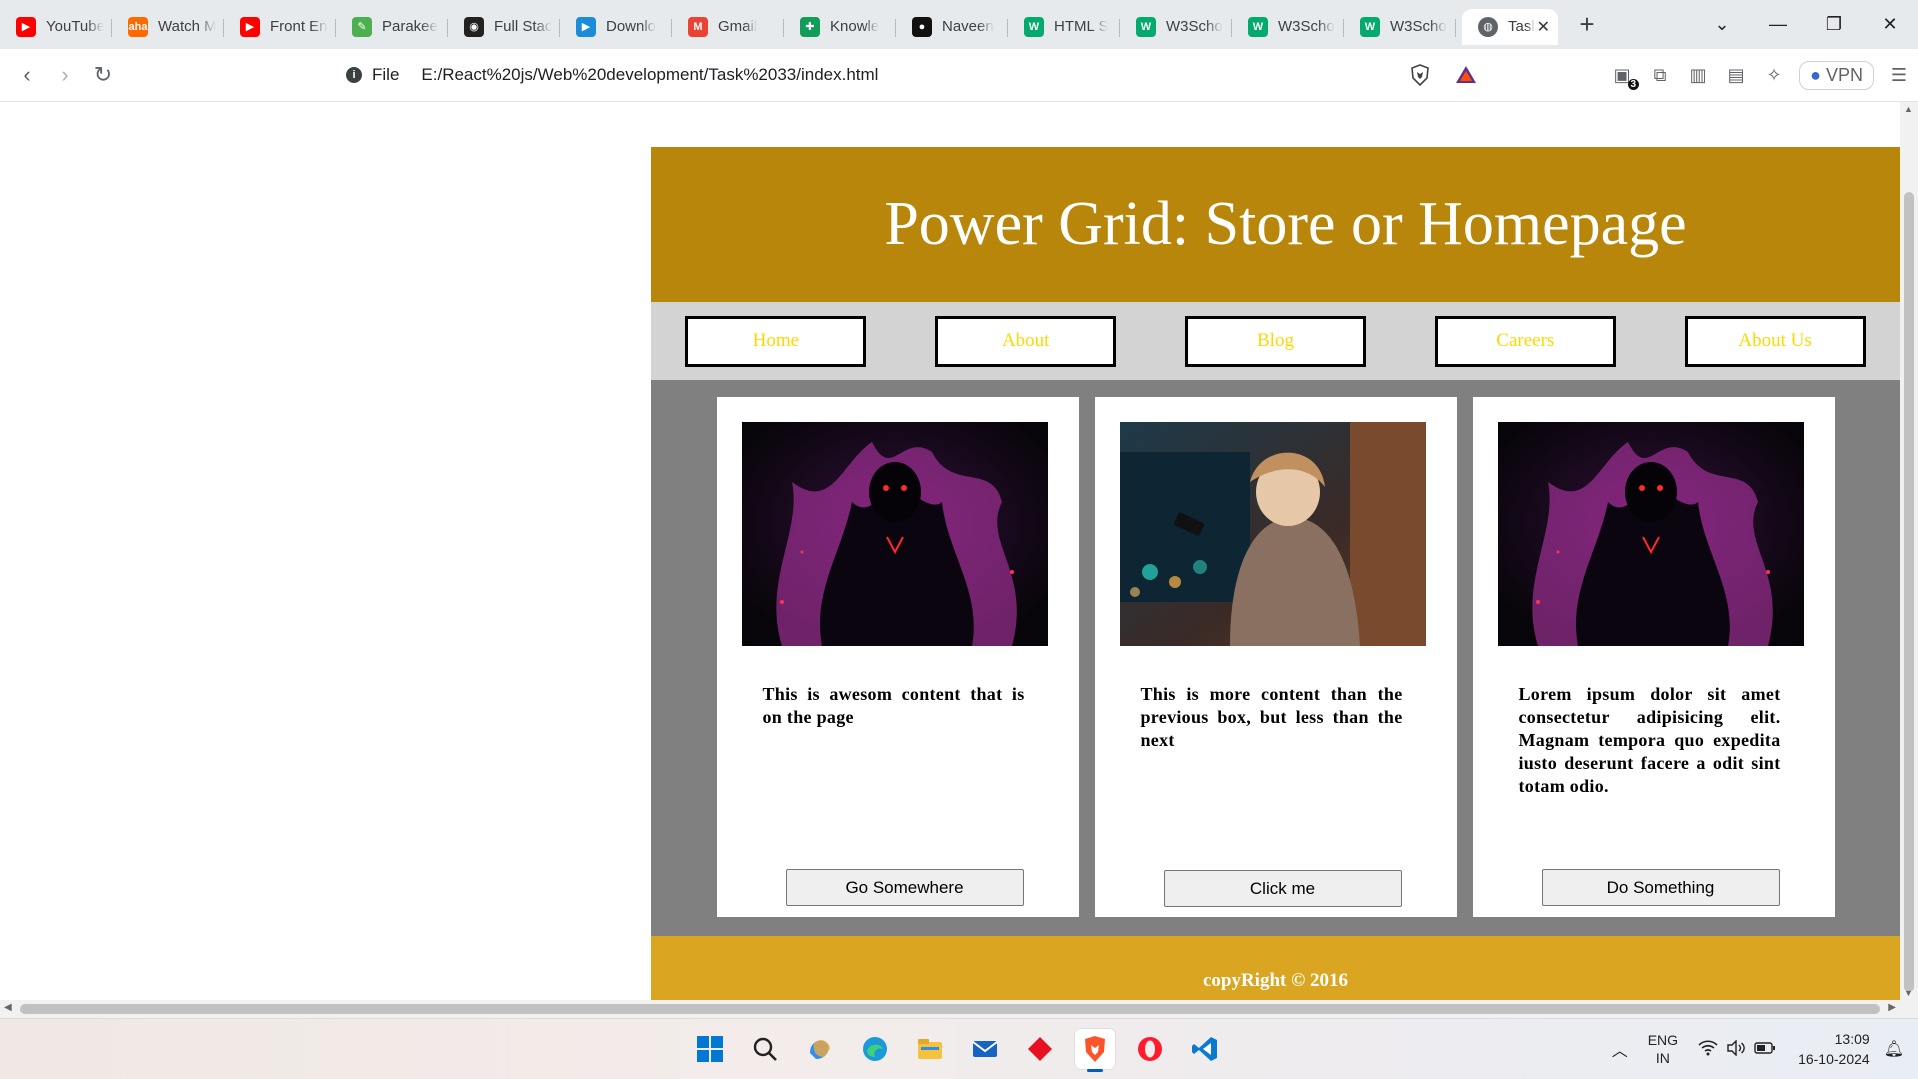  I want to click on go-somewhere-button: Go Somewhere, so click(904, 887).